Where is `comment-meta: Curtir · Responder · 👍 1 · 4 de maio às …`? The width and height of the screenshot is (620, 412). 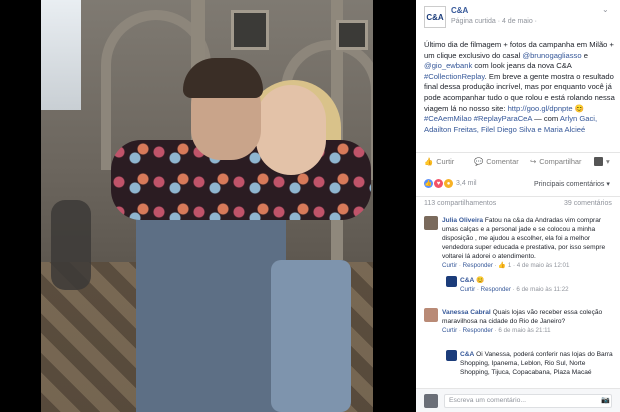
comment-meta: Curtir · Responder · 👍 1 · 4 de maio às … is located at coordinates (506, 265).